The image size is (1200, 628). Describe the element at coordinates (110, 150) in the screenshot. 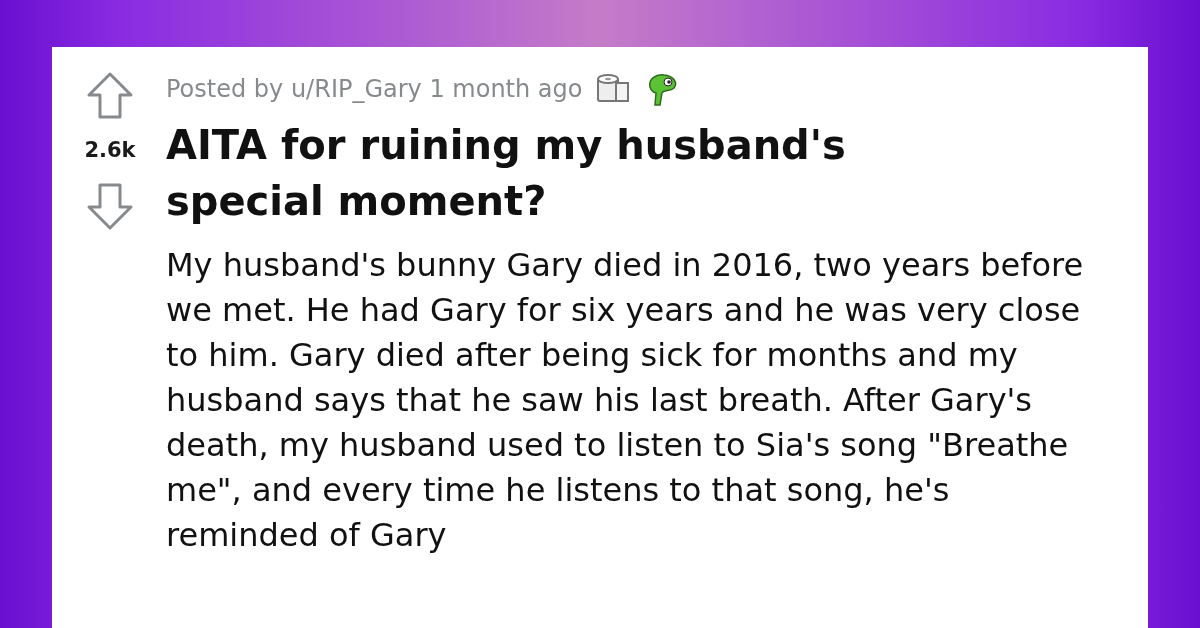

I see `vote-count: 2.6k` at that location.